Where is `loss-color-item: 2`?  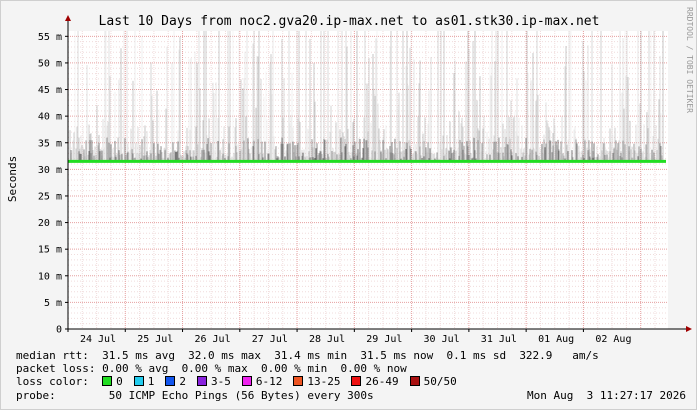 loss-color-item: 2 is located at coordinates (175, 381).